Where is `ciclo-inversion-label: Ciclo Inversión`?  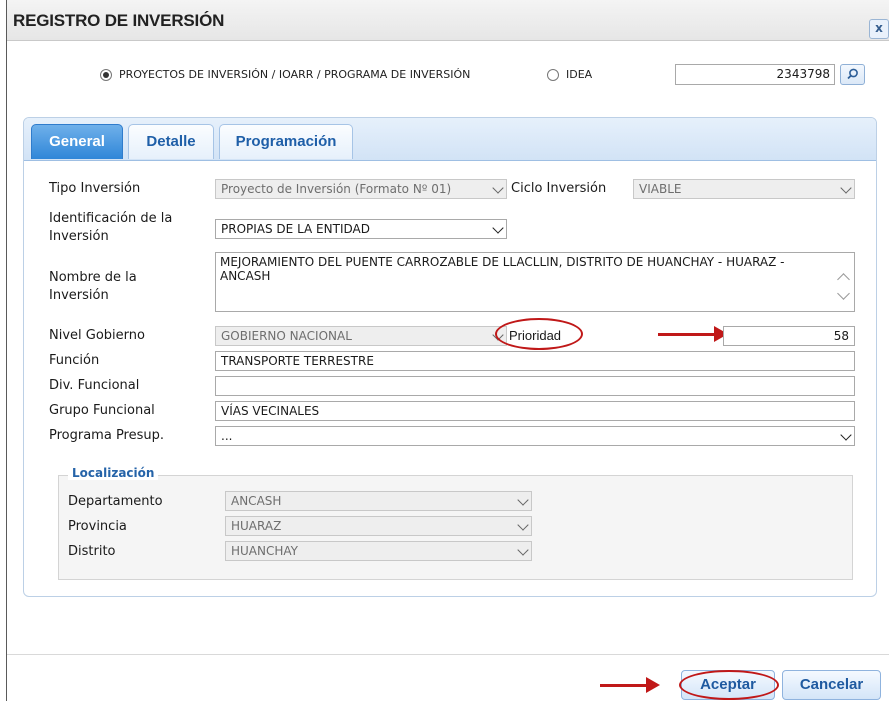 ciclo-inversion-label: Ciclo Inversión is located at coordinates (559, 188).